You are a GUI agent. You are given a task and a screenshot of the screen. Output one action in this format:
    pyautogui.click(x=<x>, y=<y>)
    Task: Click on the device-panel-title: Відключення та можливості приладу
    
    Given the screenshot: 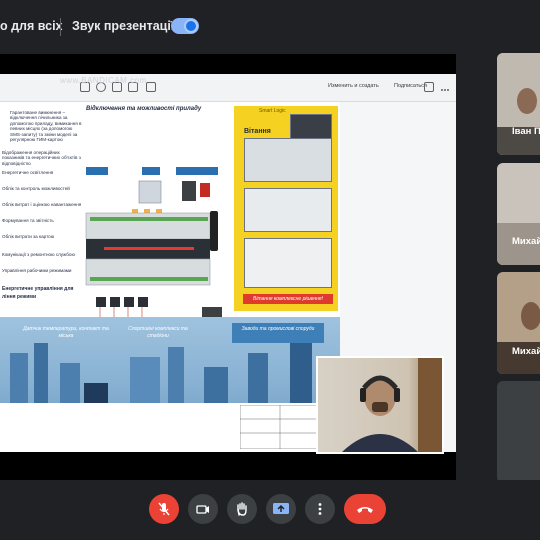 What is the action you would take?
    pyautogui.click(x=144, y=109)
    